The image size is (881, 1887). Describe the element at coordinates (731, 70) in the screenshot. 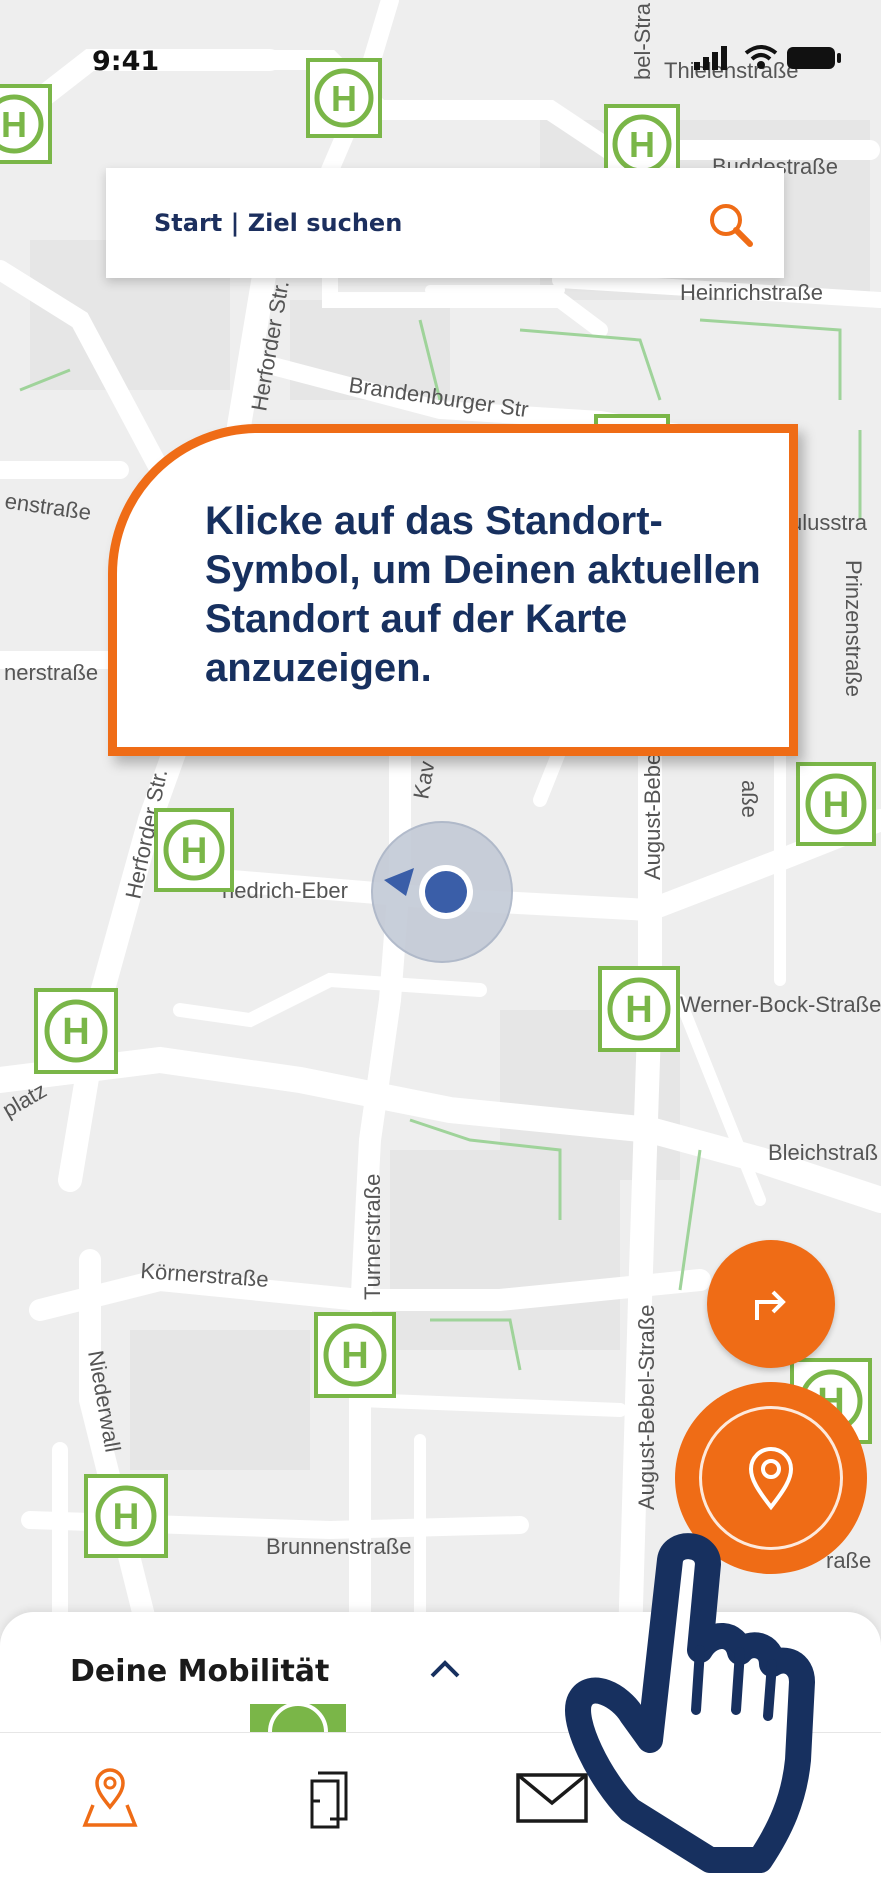

I see `svg-text: Thielenstraße` at that location.